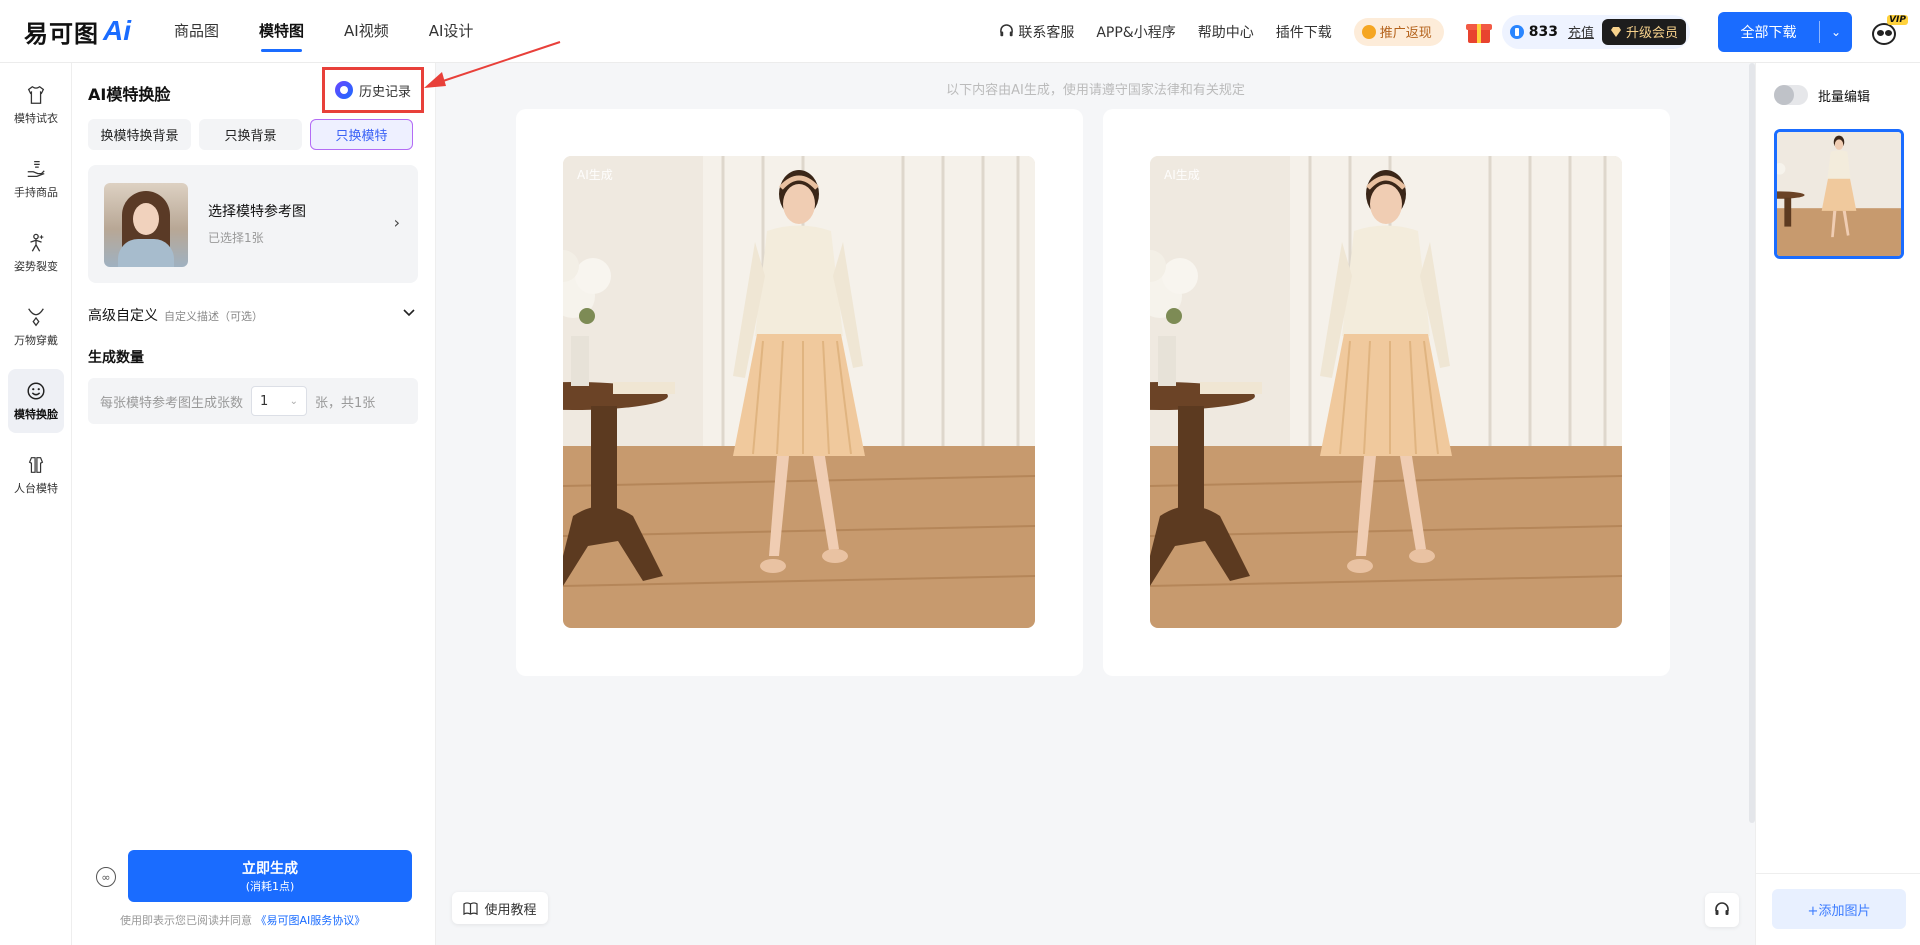 This screenshot has height=945, width=1920. What do you see at coordinates (279, 401) in the screenshot?
I see `count-select: 1 ⌄` at bounding box center [279, 401].